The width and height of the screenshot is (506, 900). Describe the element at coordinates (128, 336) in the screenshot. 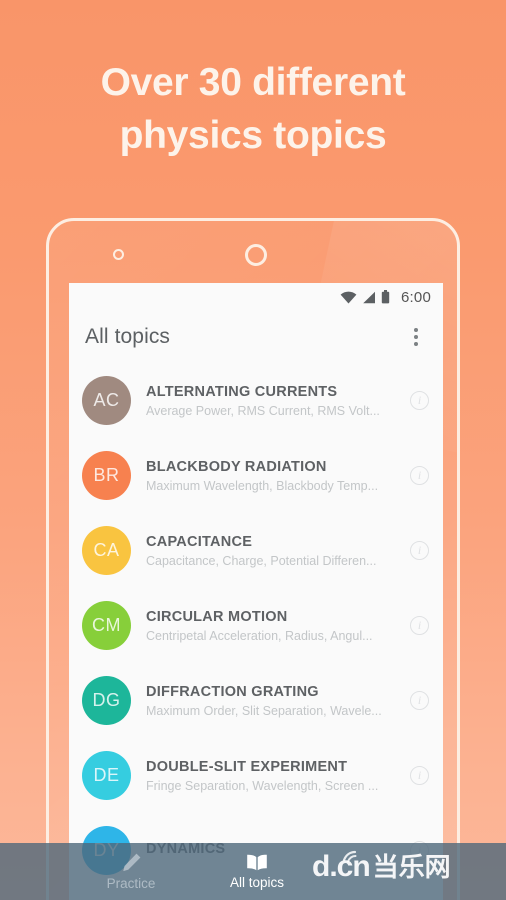

I see `app-bar-title: All topics` at that location.